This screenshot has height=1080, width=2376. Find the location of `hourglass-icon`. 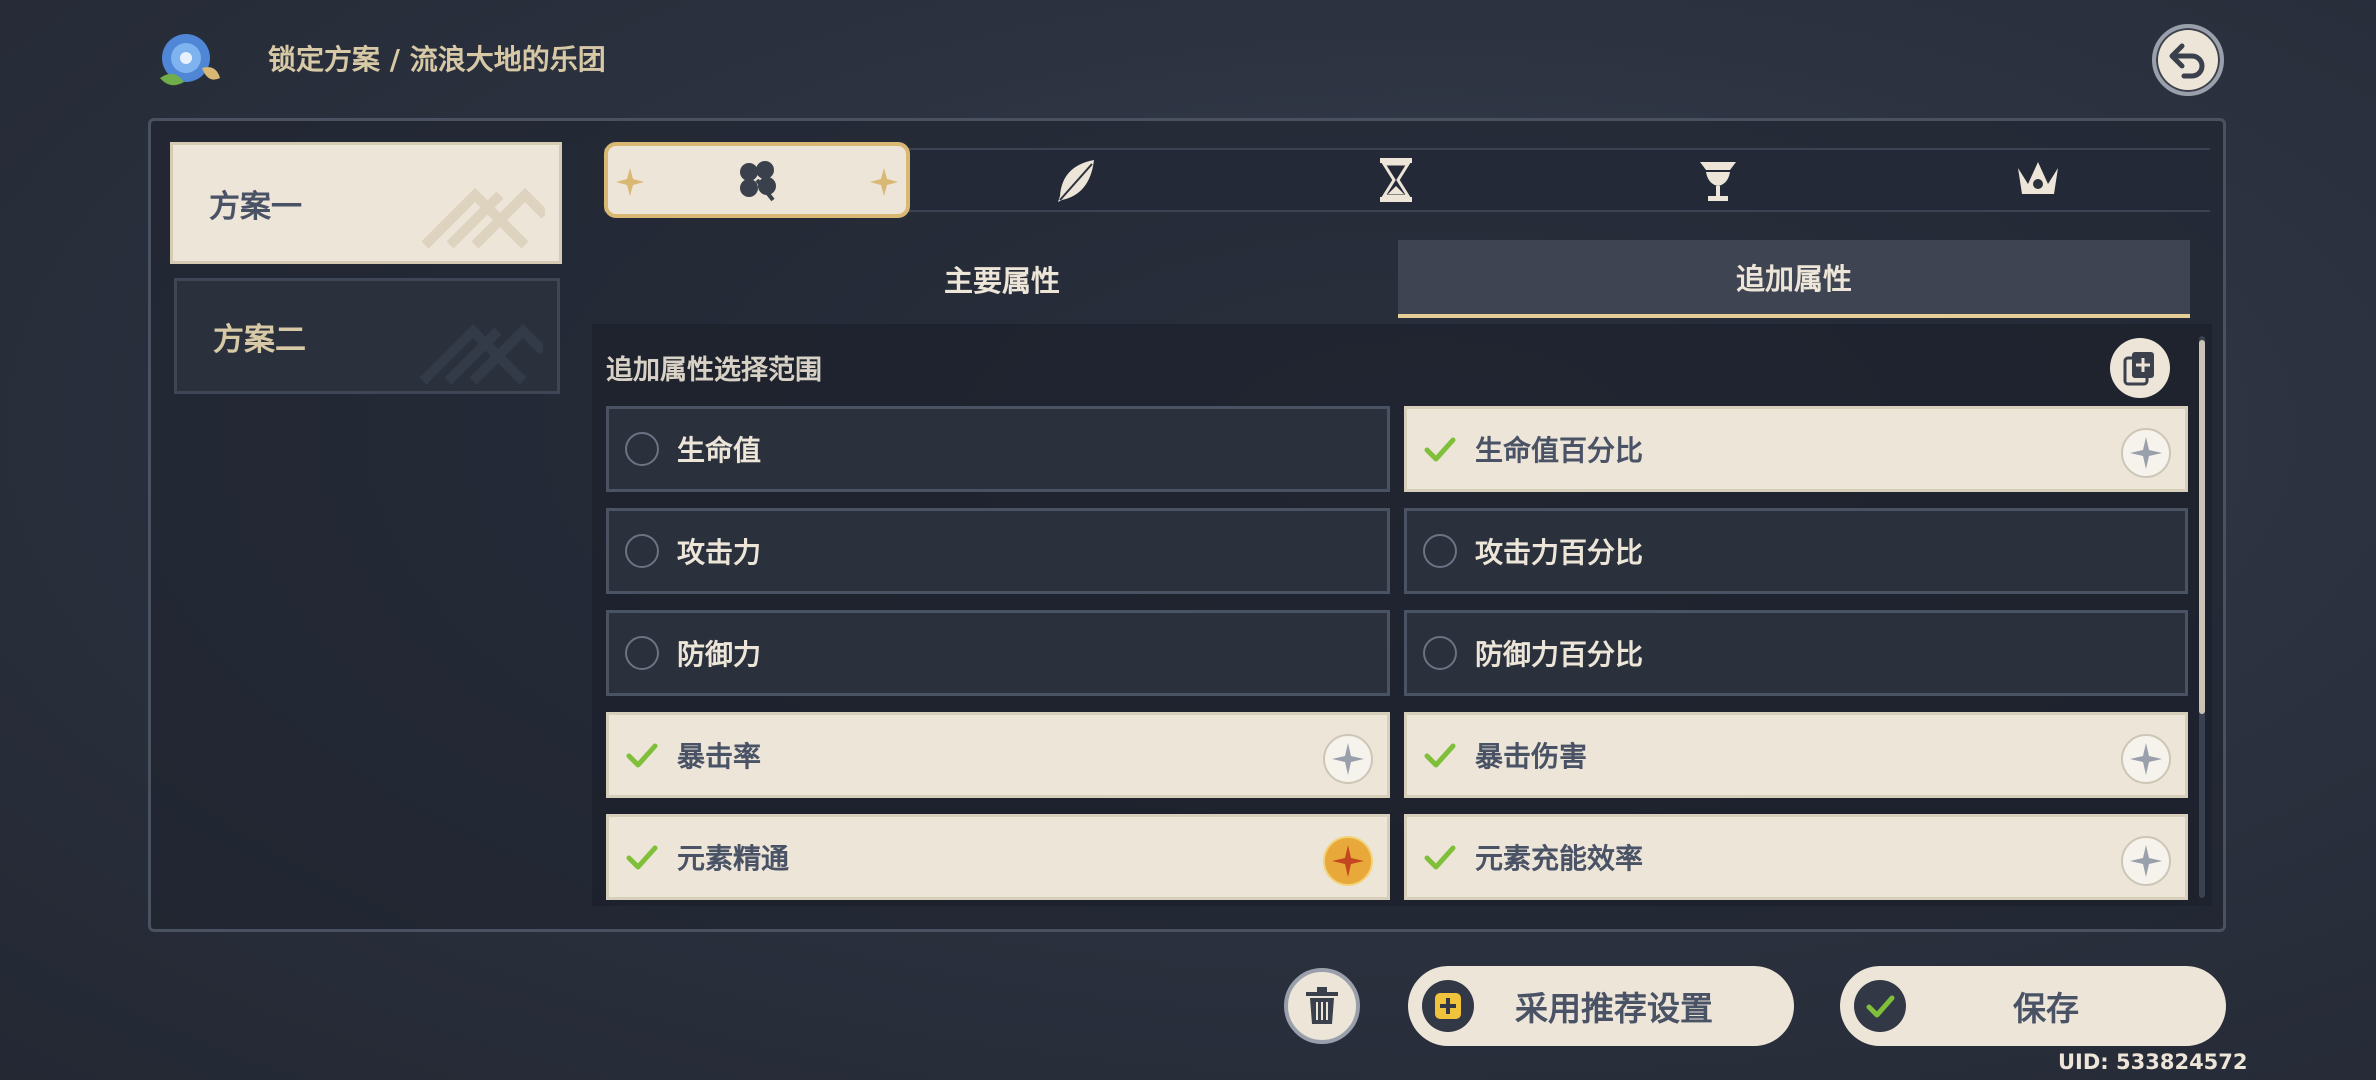

hourglass-icon is located at coordinates (1396, 180).